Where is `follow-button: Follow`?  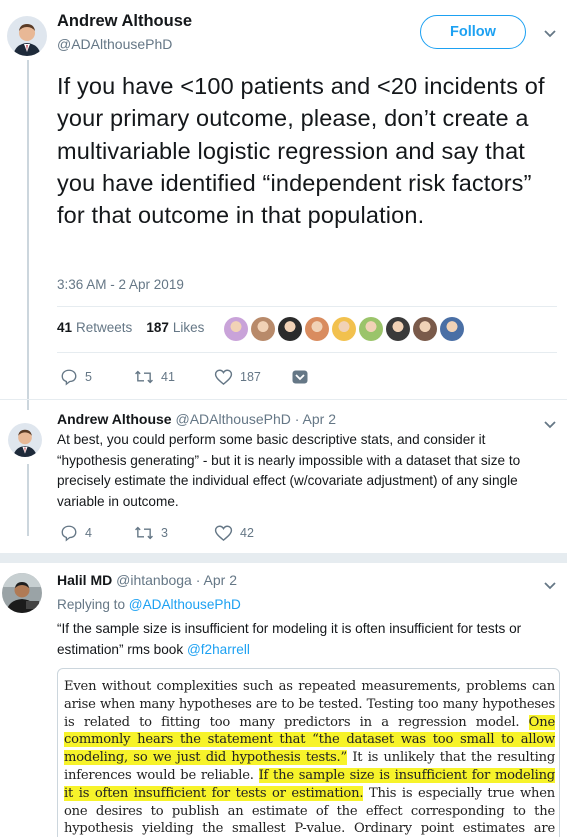
follow-button: Follow is located at coordinates (473, 32).